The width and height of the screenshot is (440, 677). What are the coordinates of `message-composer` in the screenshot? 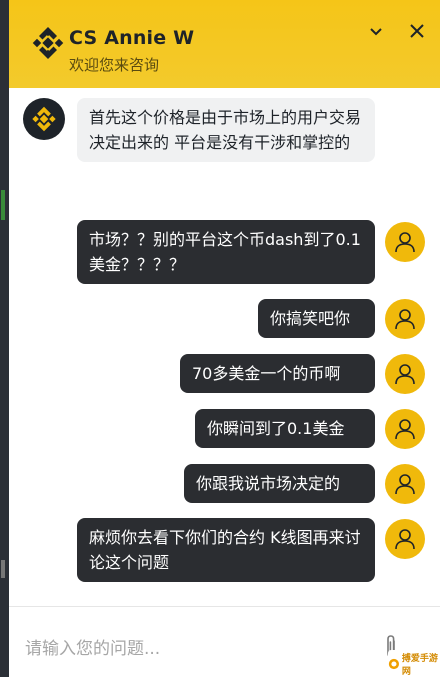 It's located at (224, 641).